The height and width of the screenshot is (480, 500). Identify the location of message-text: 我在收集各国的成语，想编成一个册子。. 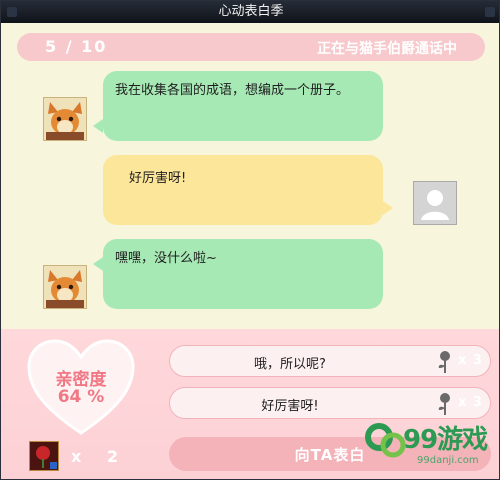
(232, 90).